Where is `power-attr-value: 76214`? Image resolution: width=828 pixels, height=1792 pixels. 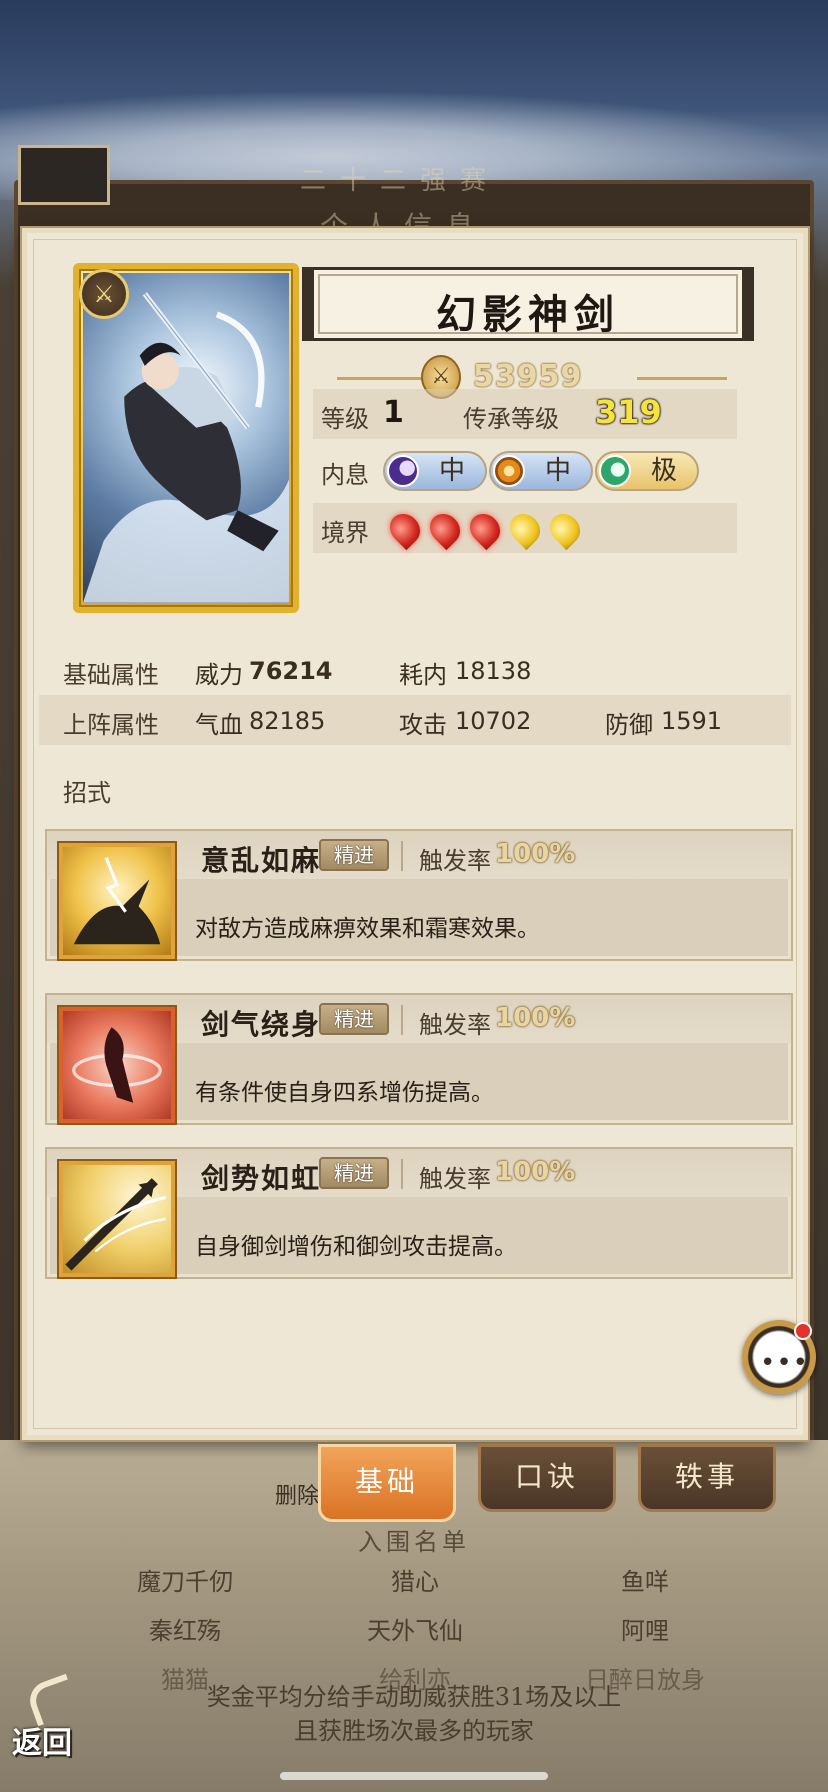
power-attr-value: 76214 is located at coordinates (291, 671).